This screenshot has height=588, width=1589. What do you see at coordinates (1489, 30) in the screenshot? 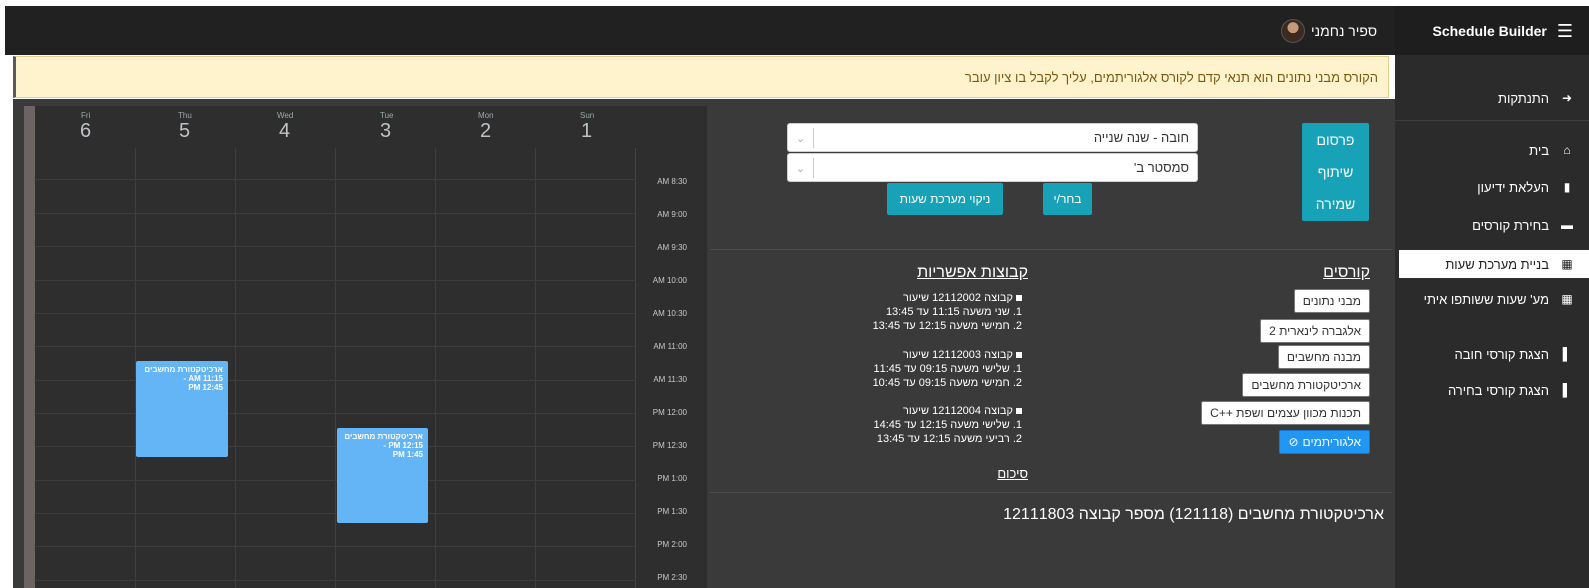
I see `brand-title: Schedule Builder` at bounding box center [1489, 30].